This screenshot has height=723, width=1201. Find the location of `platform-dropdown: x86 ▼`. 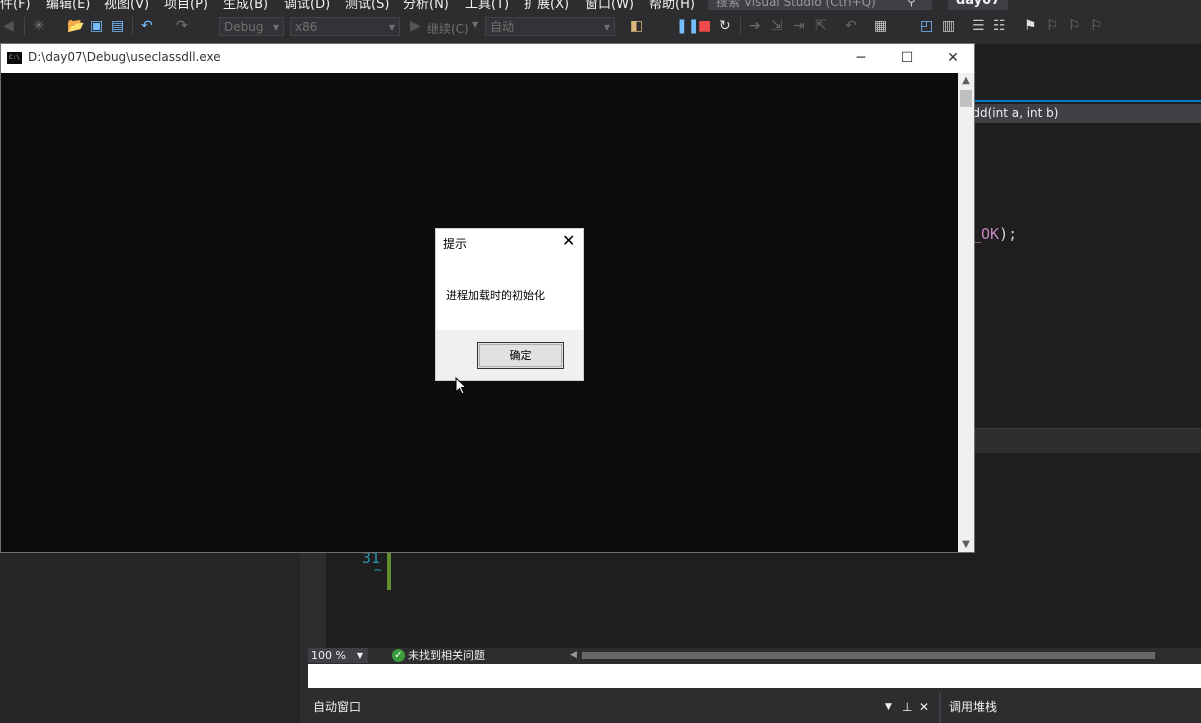

platform-dropdown: x86 ▼ is located at coordinates (345, 26).